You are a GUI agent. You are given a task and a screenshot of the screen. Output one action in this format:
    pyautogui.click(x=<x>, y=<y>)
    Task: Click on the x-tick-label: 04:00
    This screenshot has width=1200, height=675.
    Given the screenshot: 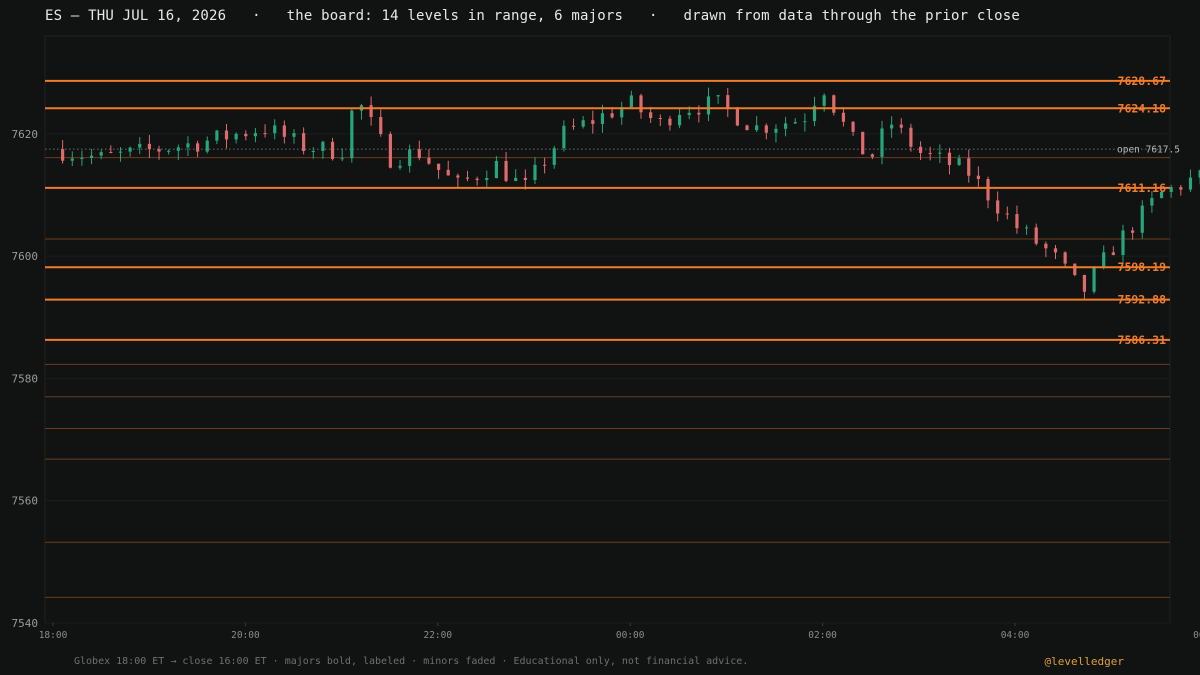 What is the action you would take?
    pyautogui.click(x=1015, y=635)
    